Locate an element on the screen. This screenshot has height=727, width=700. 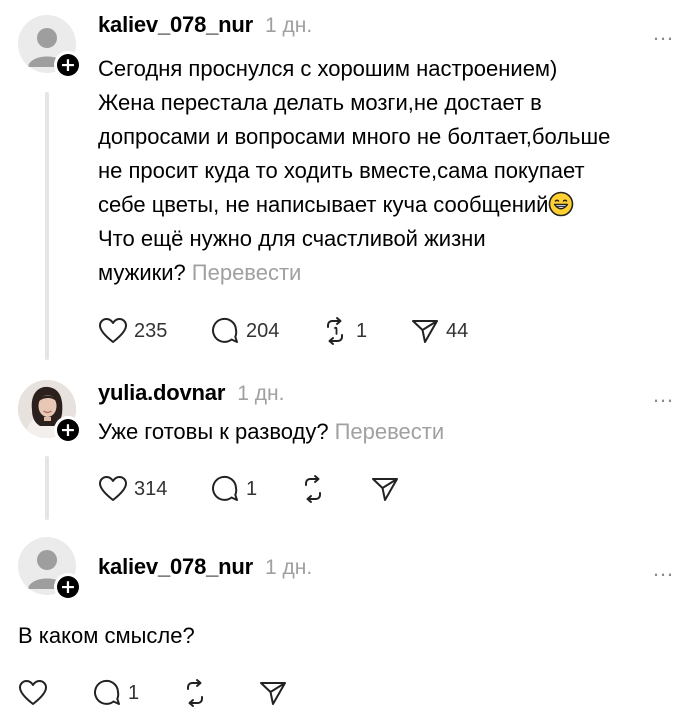
post-line-text: Уже готовы к разводу? is located at coordinates (213, 431).